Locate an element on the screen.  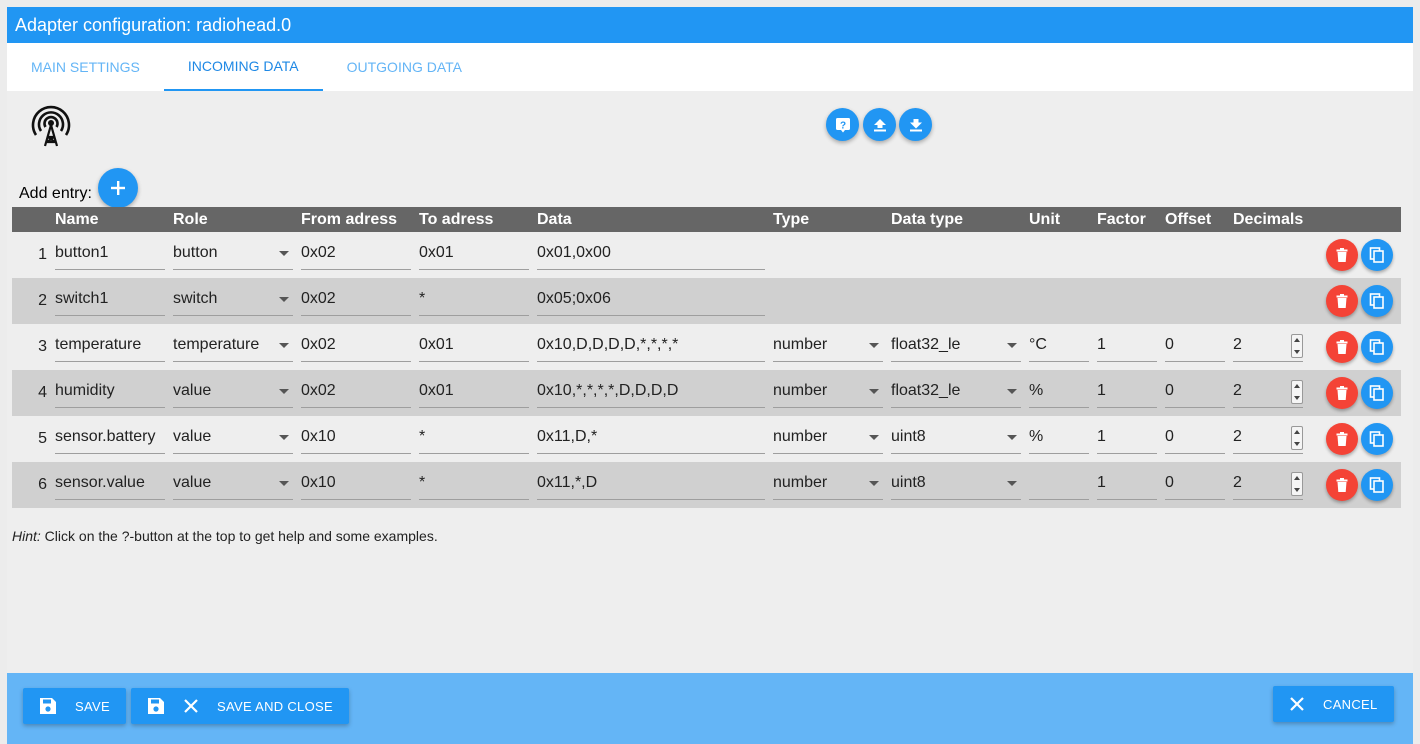
tab-main-settings: MAIN SETTINGS is located at coordinates (85, 67).